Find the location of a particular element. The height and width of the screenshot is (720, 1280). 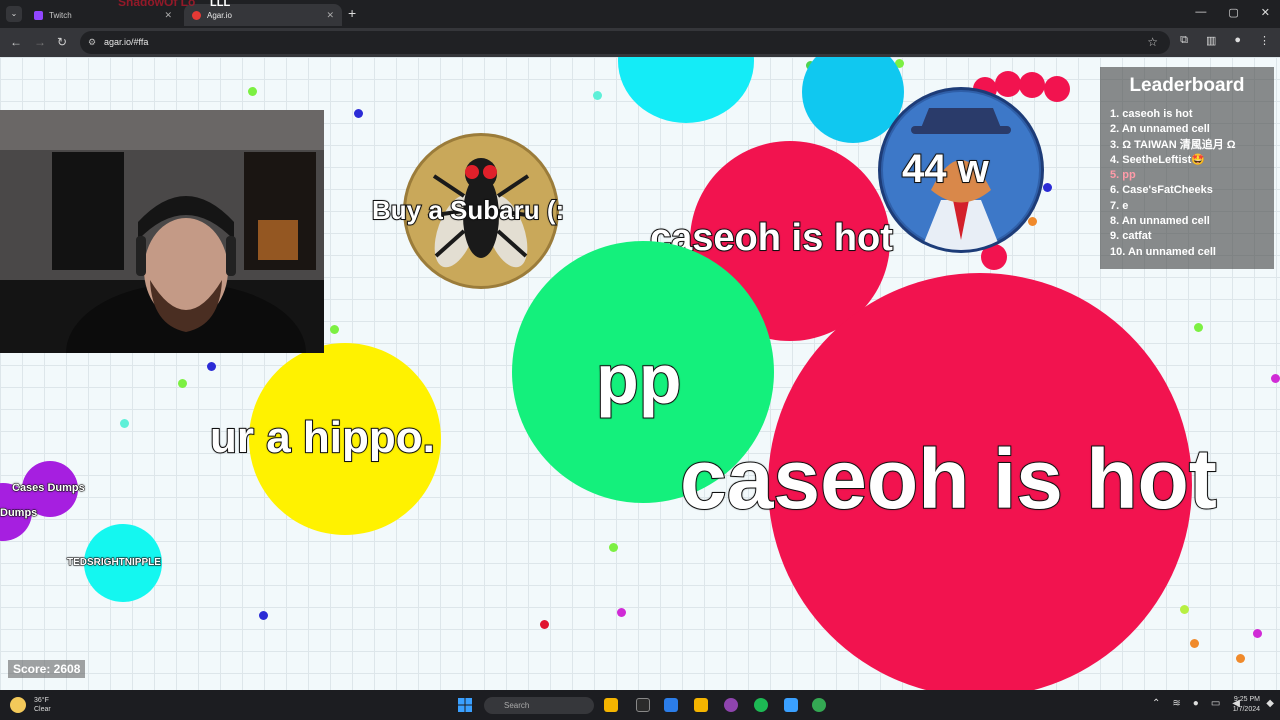

score-display: Score: 2608 is located at coordinates (47, 669).